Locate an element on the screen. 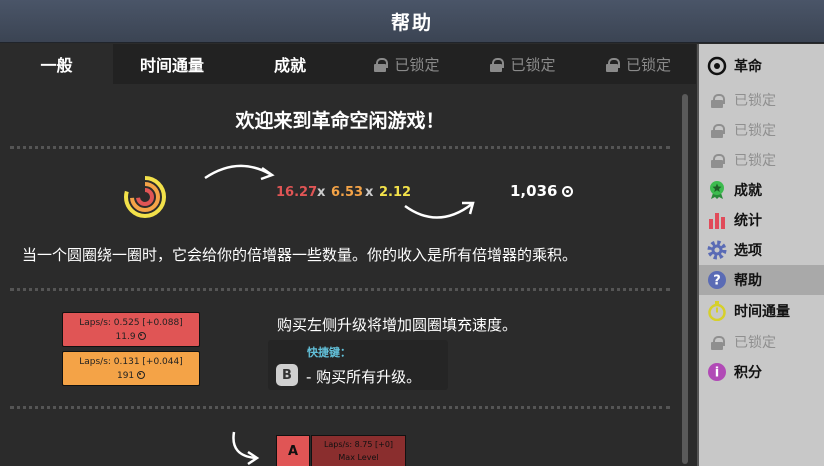  tab-locked-1: 已锁定 is located at coordinates (407, 64).